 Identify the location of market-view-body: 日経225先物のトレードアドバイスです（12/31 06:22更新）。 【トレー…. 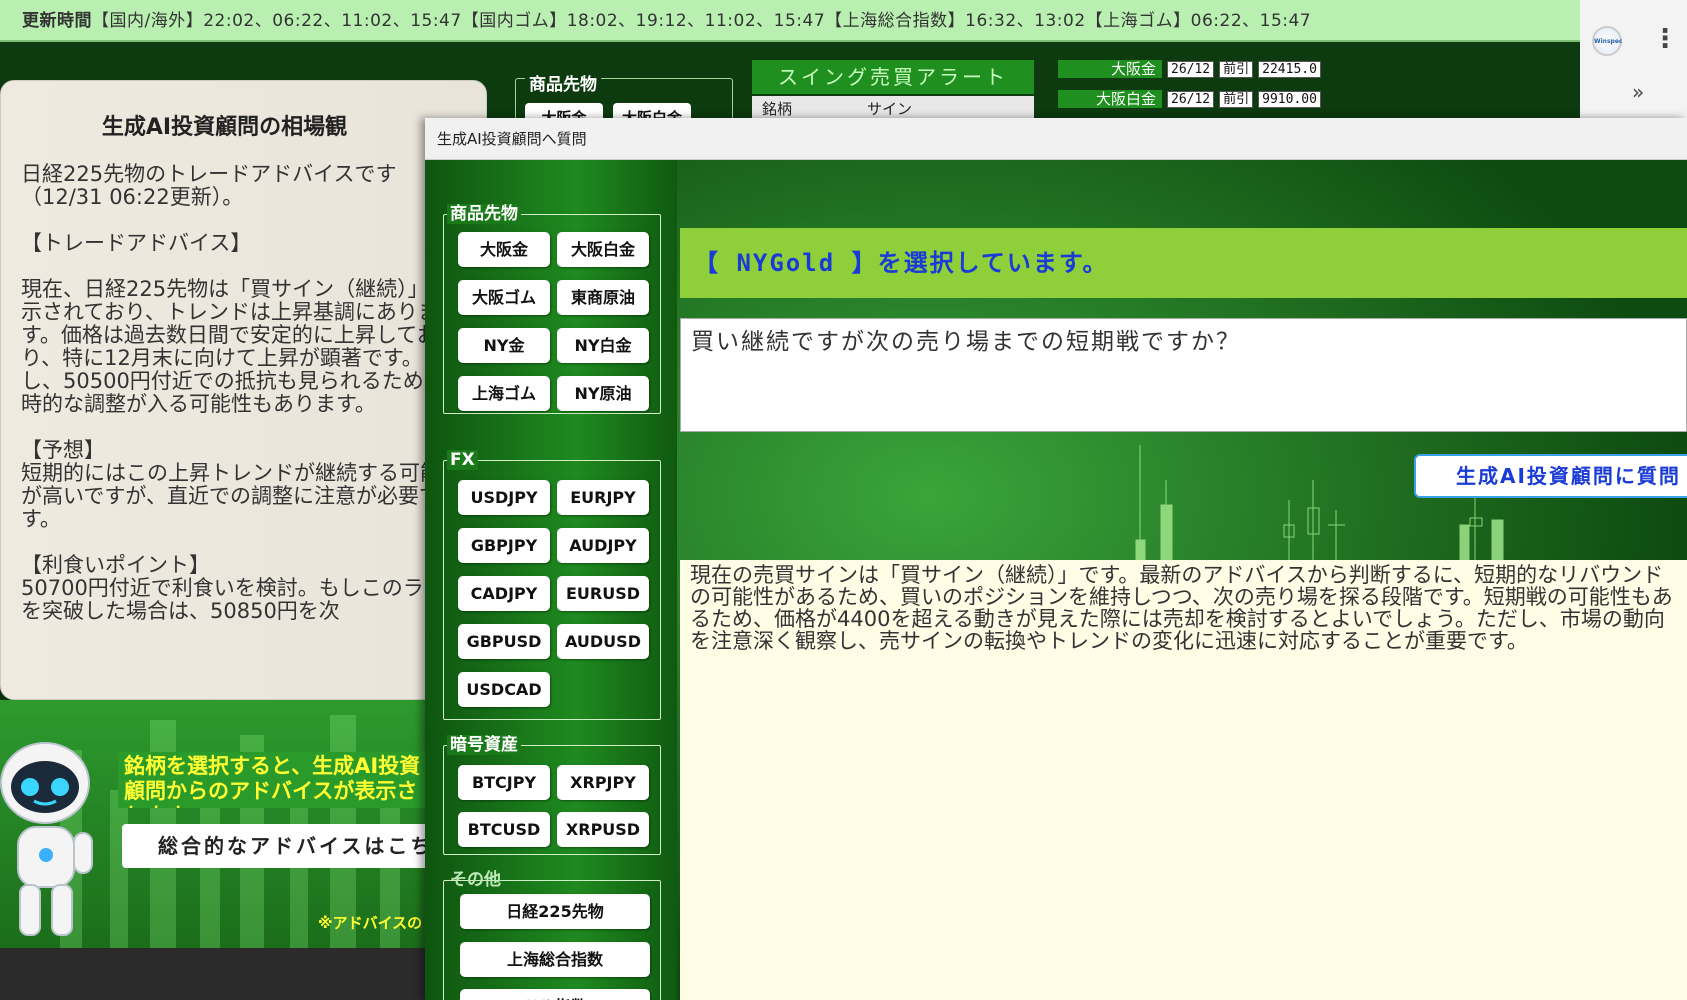
(243, 392).